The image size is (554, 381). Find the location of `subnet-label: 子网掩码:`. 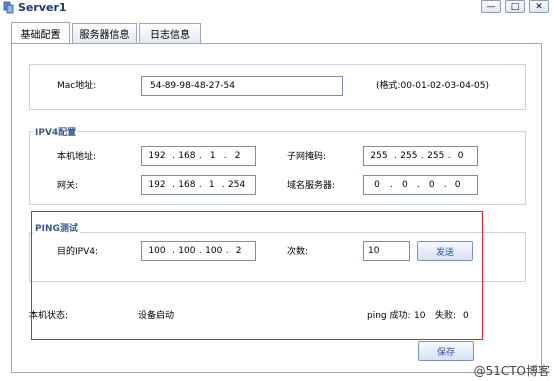

subnet-label: 子网掩码: is located at coordinates (307, 157).